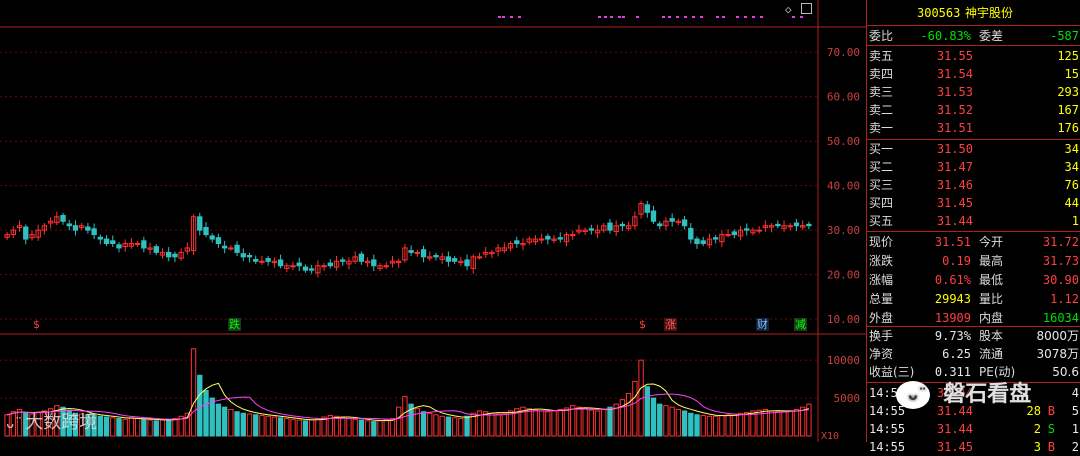 Image resolution: width=1080 pixels, height=456 pixels. What do you see at coordinates (973, 167) in the screenshot?
I see `buy-row: 买二 31.47 34` at bounding box center [973, 167].